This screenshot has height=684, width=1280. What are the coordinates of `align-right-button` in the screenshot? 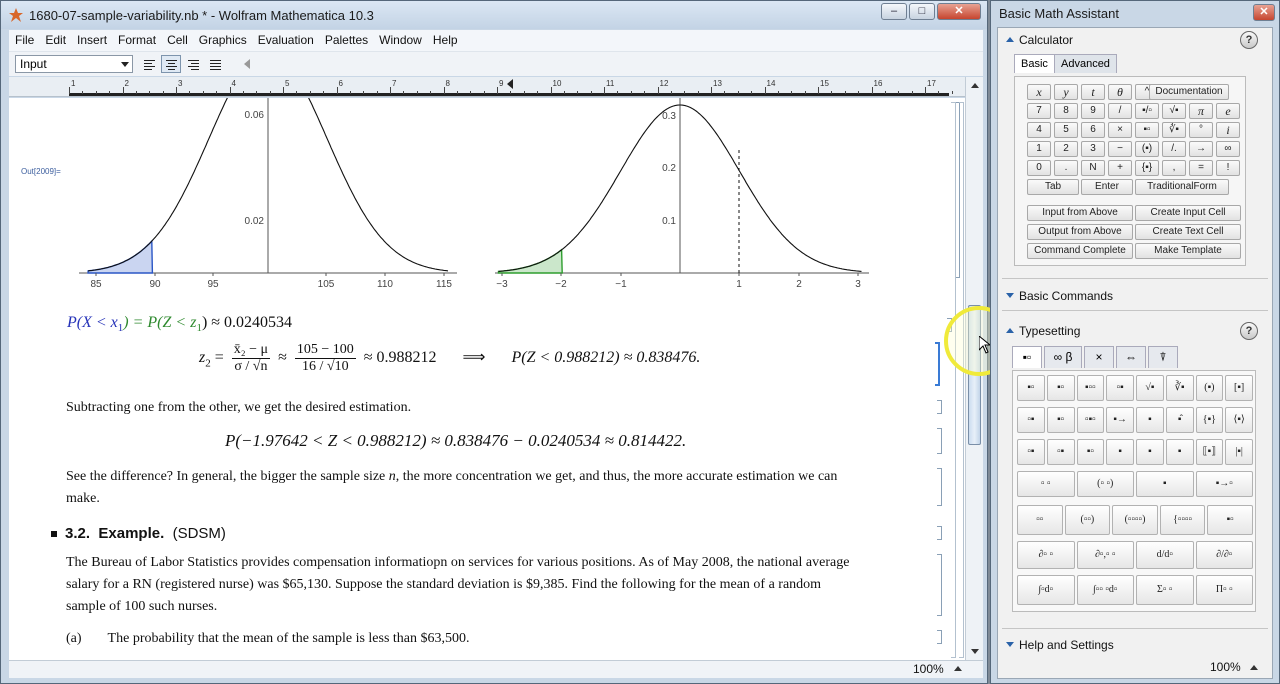 It's located at (193, 64).